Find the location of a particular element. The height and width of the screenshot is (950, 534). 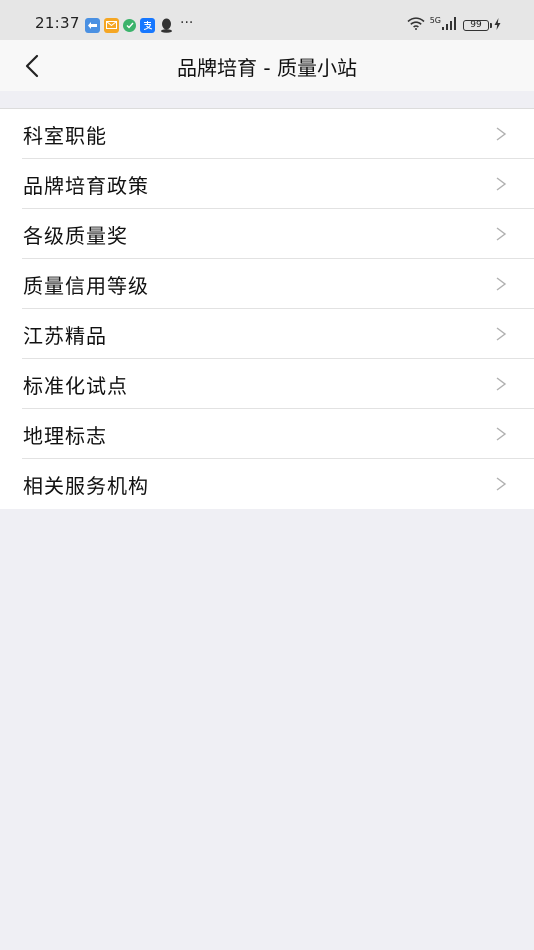

page-title: 品牌培育 - 质量小站 is located at coordinates (267, 68).